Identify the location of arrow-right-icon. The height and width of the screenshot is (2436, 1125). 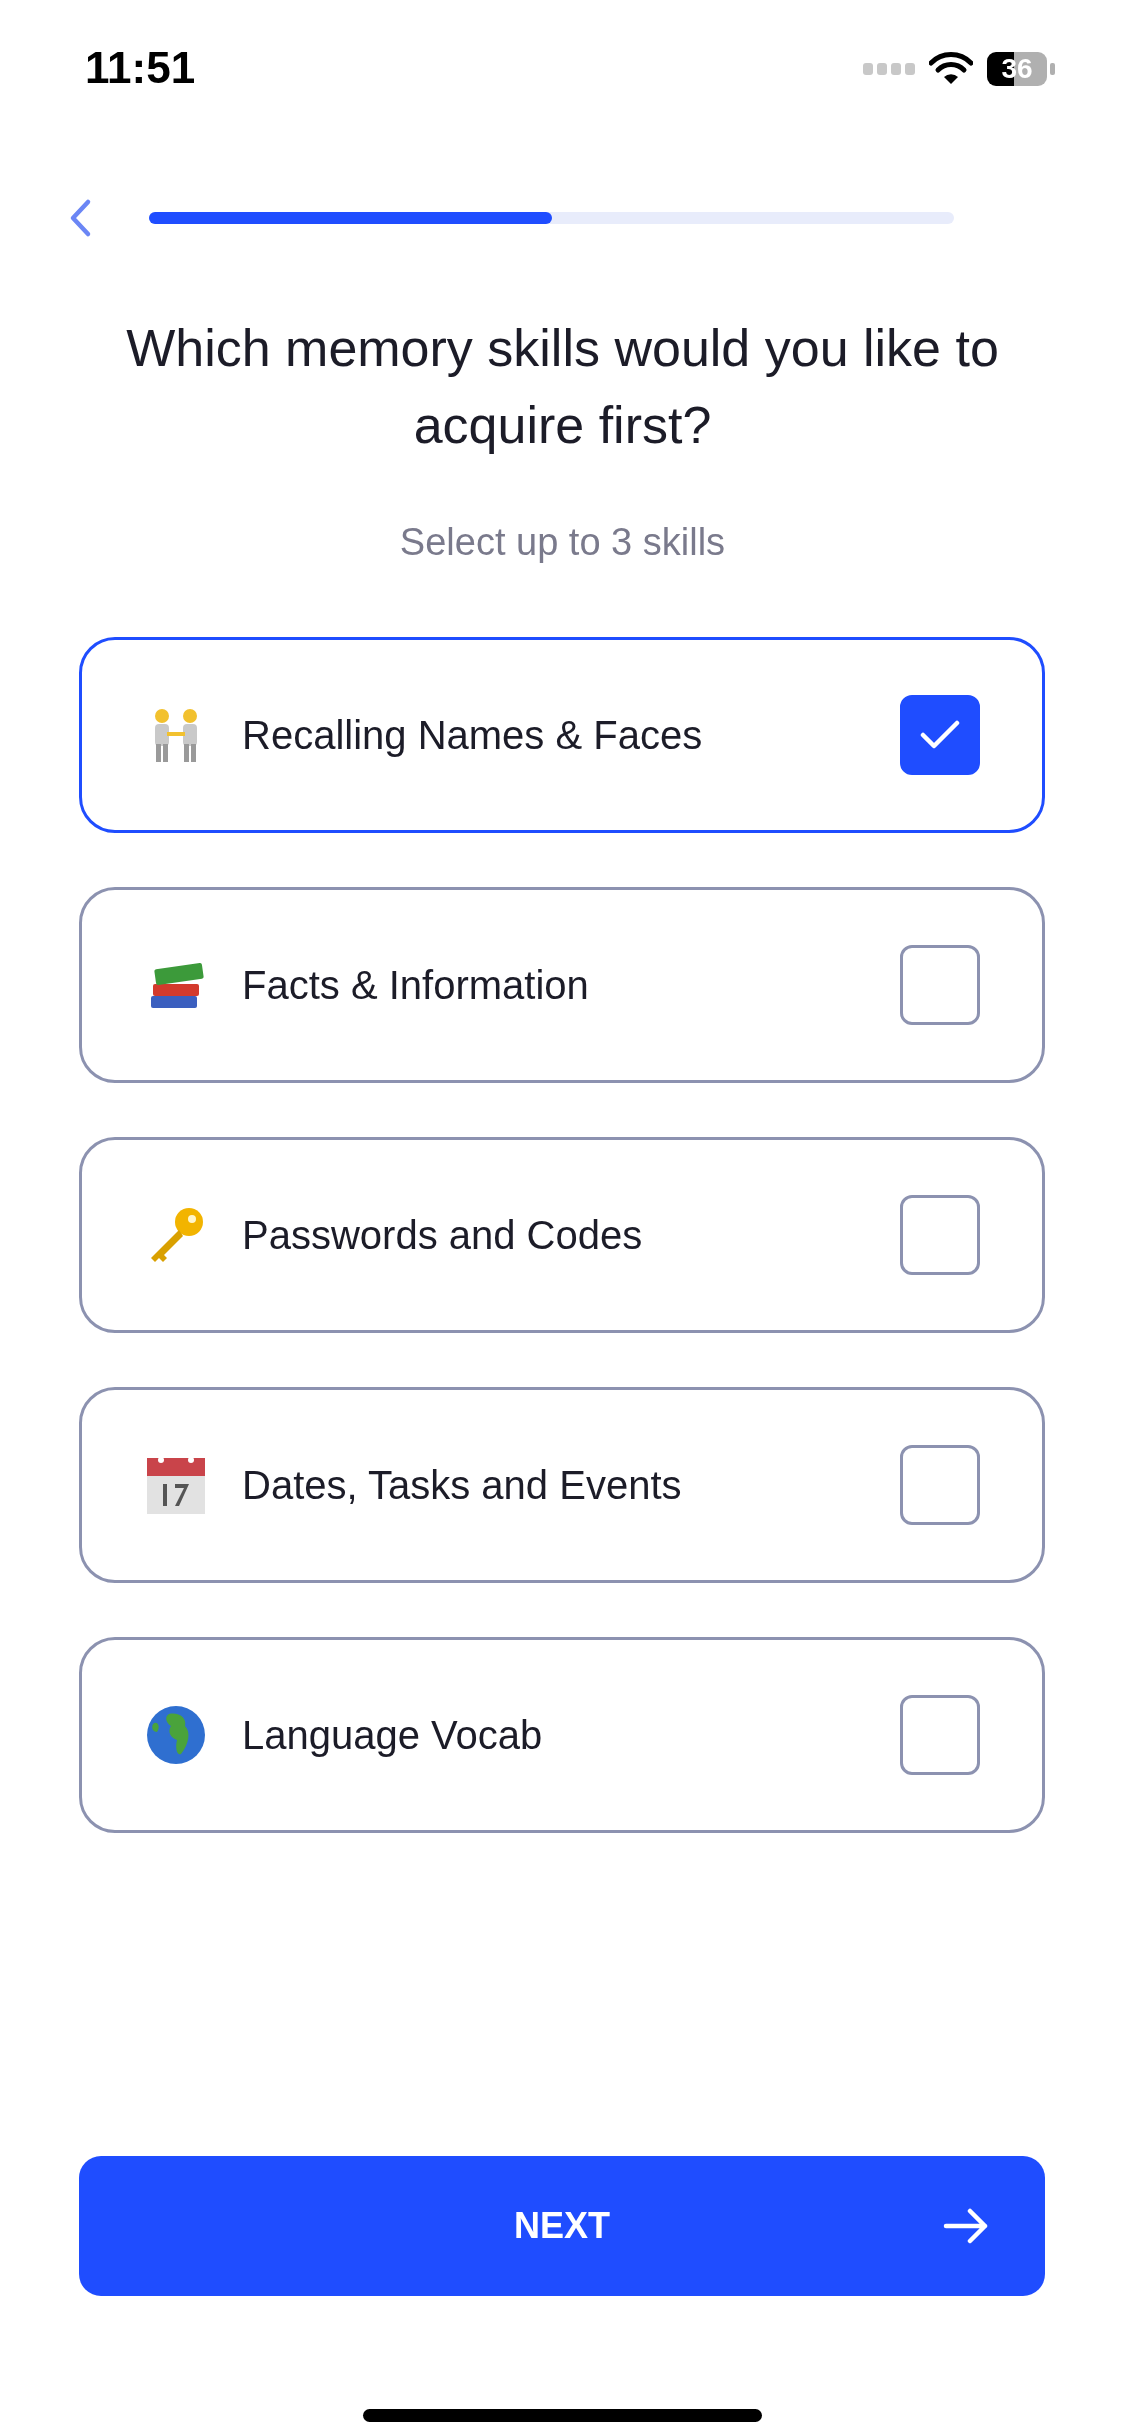
(966, 2226).